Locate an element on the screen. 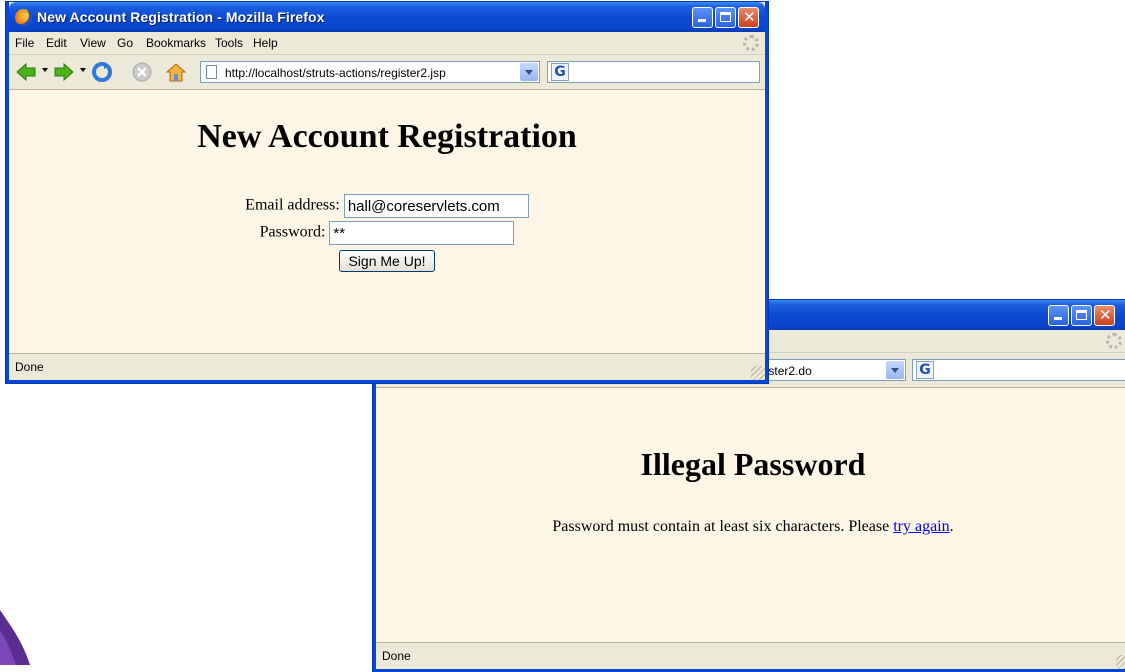 This screenshot has height=672, width=1125. password-row: Password: is located at coordinates (387, 233).